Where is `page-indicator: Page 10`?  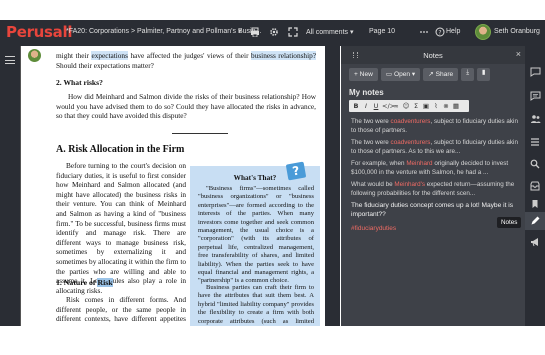 page-indicator: Page 10 is located at coordinates (382, 31).